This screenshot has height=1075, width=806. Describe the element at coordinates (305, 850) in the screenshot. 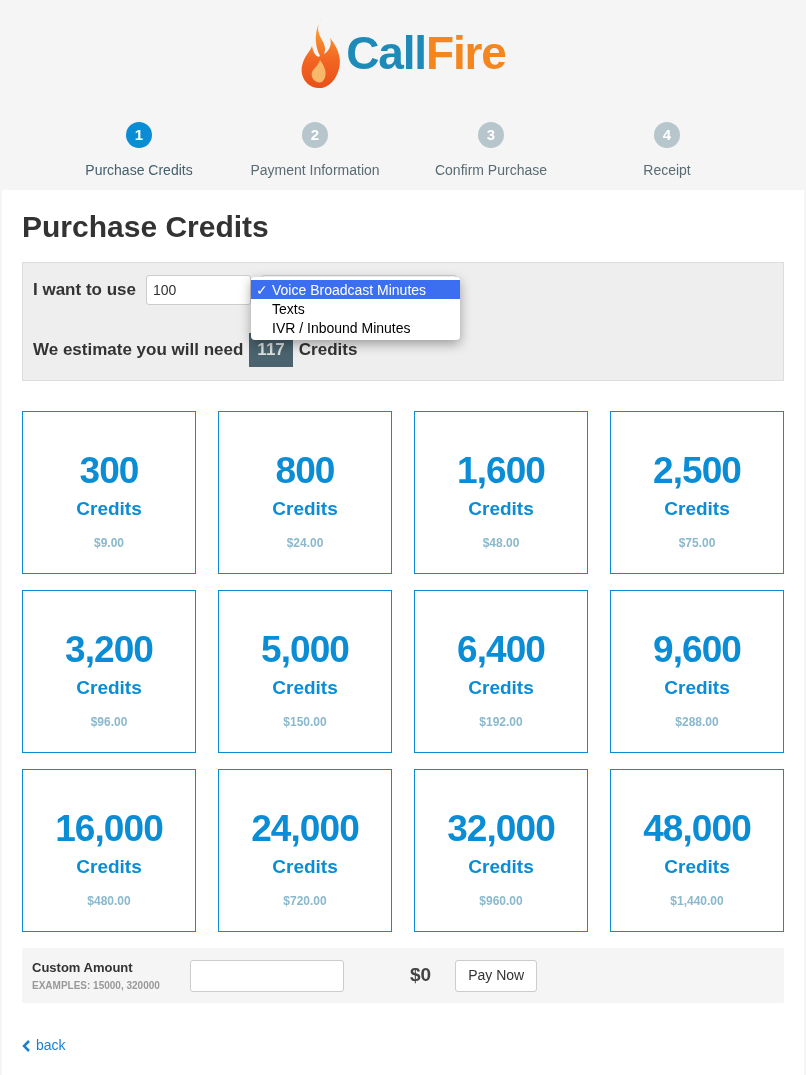

I see `credit-package-card: 24,000 Credits $720.00` at that location.